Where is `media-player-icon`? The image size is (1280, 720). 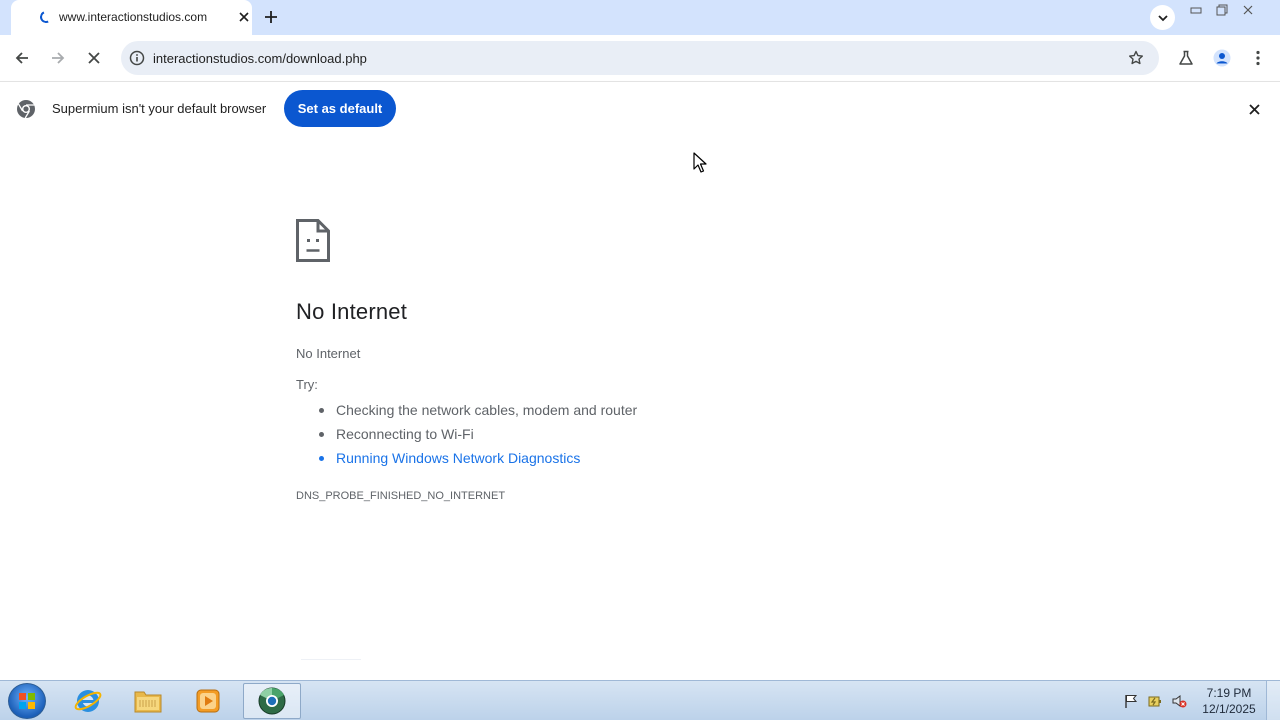 media-player-icon is located at coordinates (208, 701).